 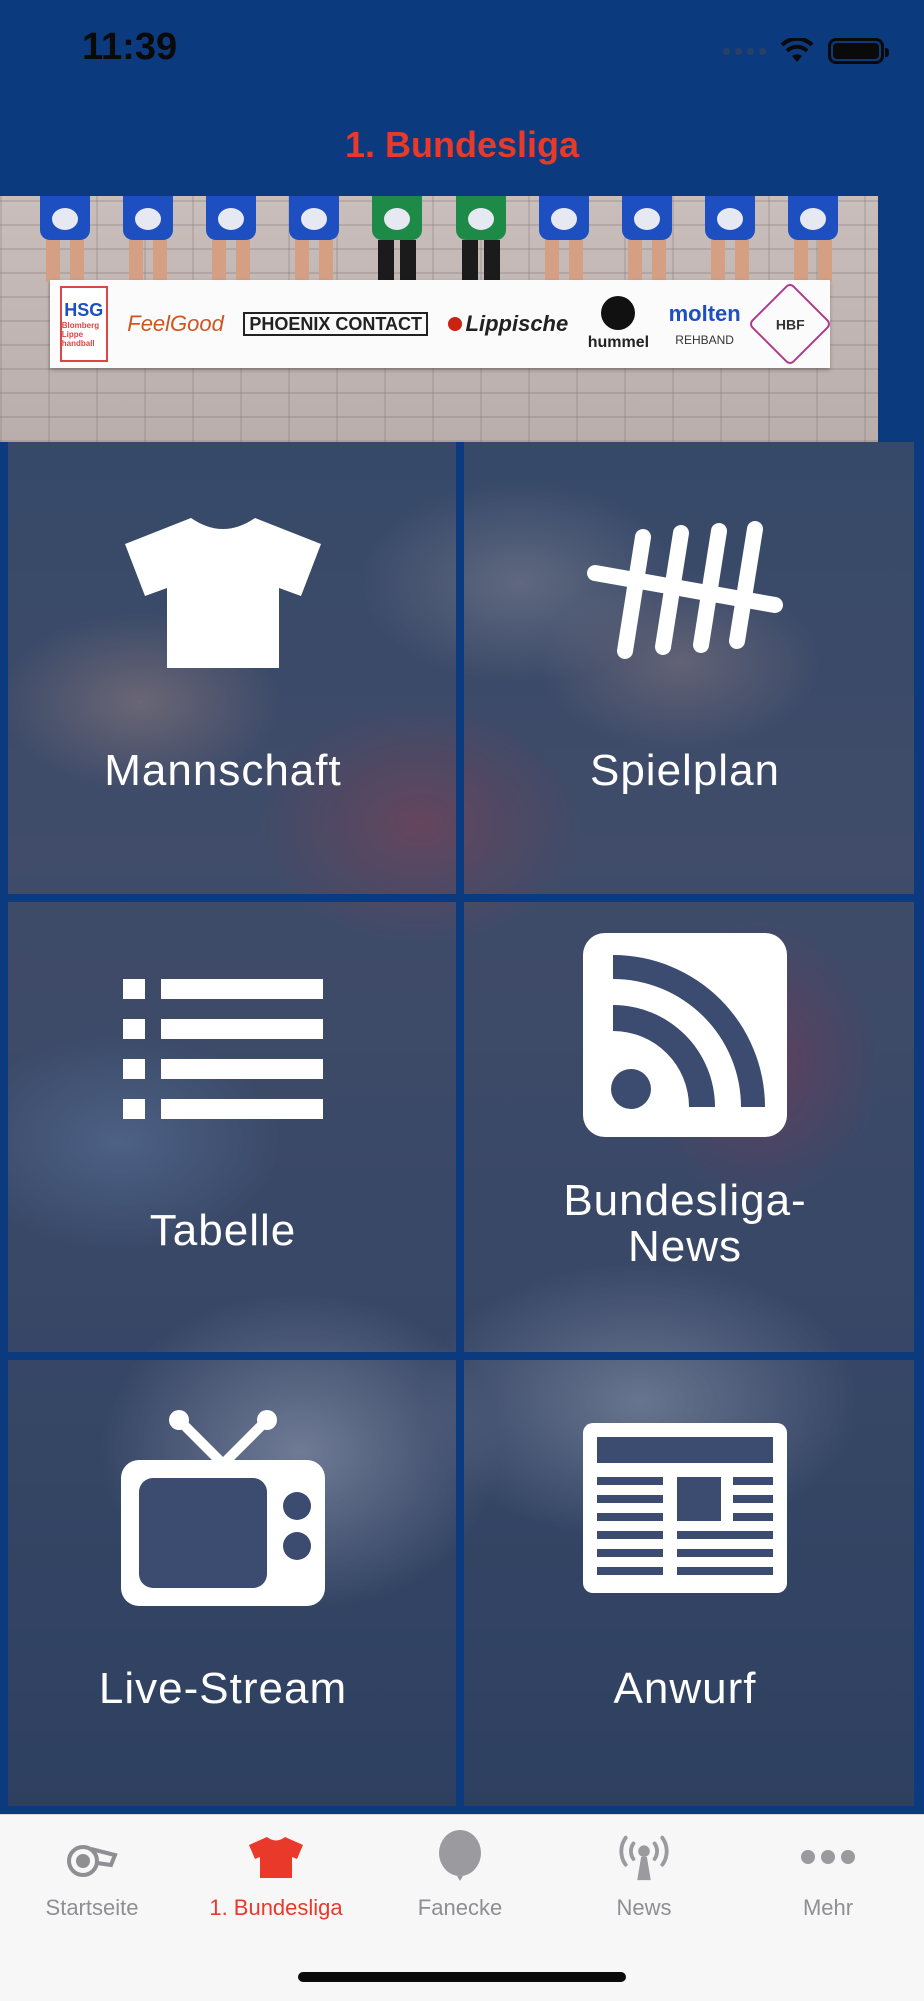 I want to click on tile-bundesliga-news: Bundesliga- News, so click(x=685, y=1123).